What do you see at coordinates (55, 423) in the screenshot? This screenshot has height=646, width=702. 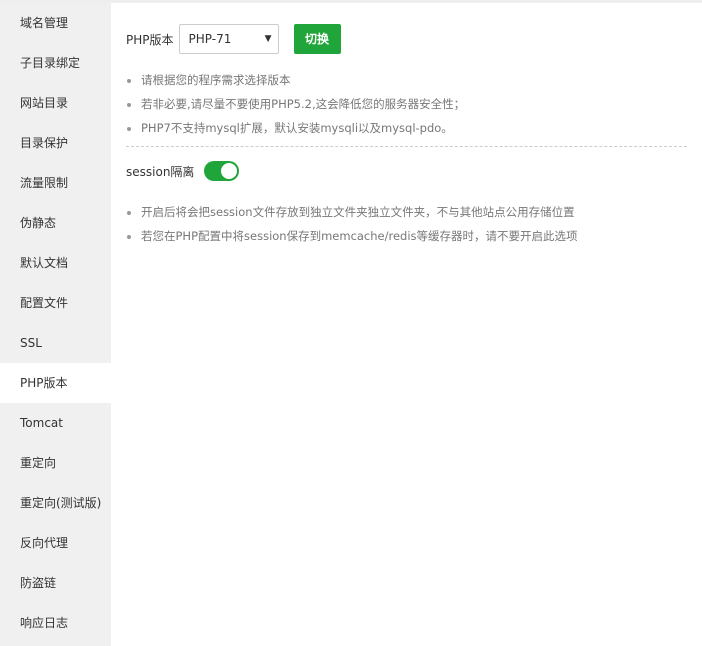 I see `sidebar-item-tomcat: Tomcat` at bounding box center [55, 423].